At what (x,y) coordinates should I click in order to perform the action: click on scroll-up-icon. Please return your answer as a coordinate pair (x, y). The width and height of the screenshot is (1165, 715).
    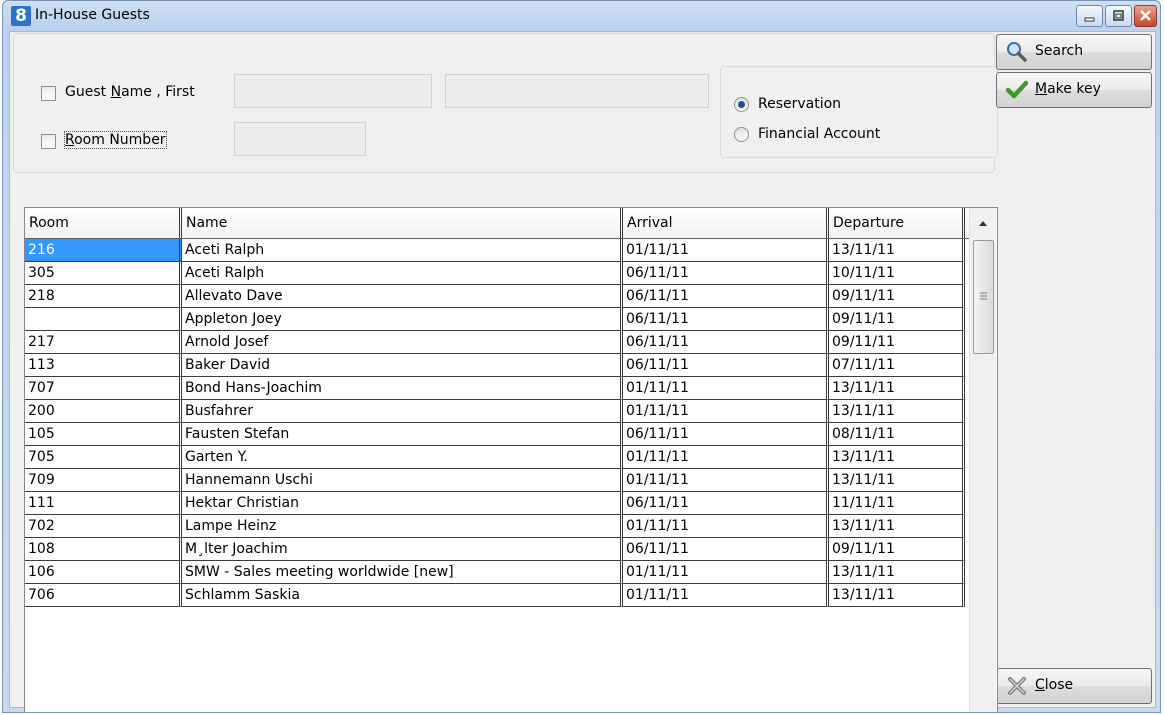
    Looking at the image, I should click on (983, 223).